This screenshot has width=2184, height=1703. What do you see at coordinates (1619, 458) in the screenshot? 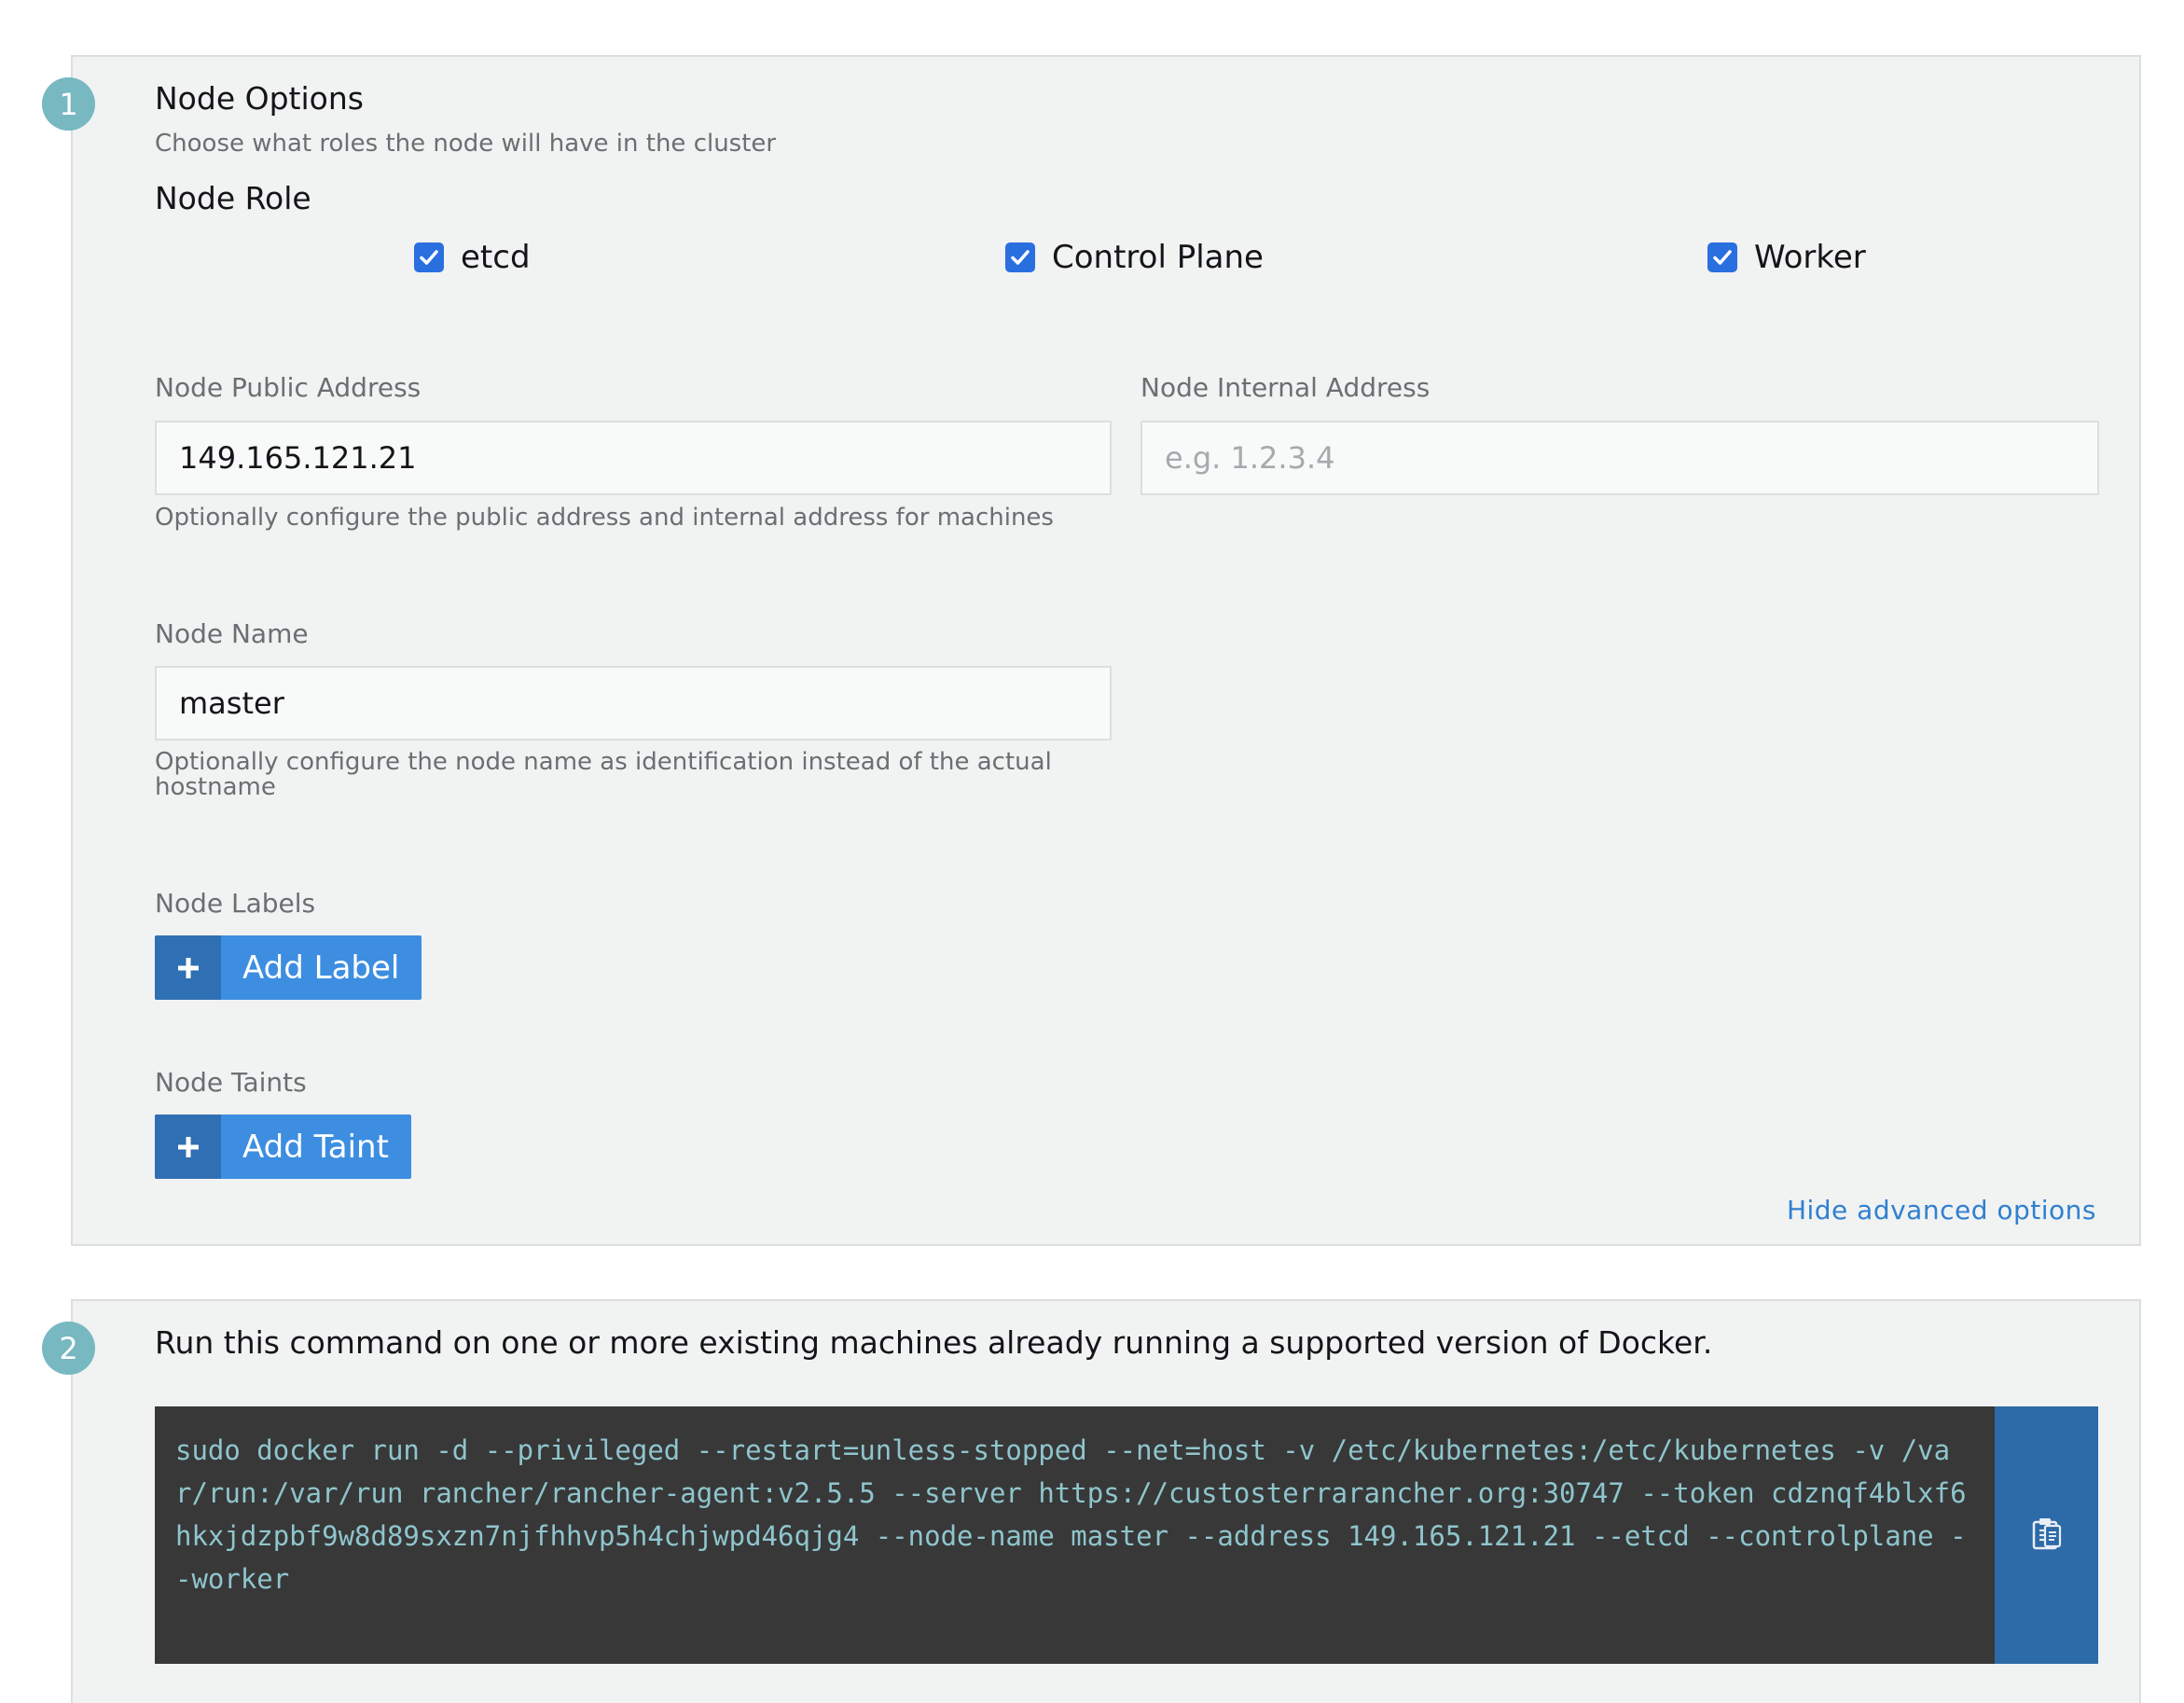
I see `internal-address-input: e.g. 1.2.3.4` at bounding box center [1619, 458].